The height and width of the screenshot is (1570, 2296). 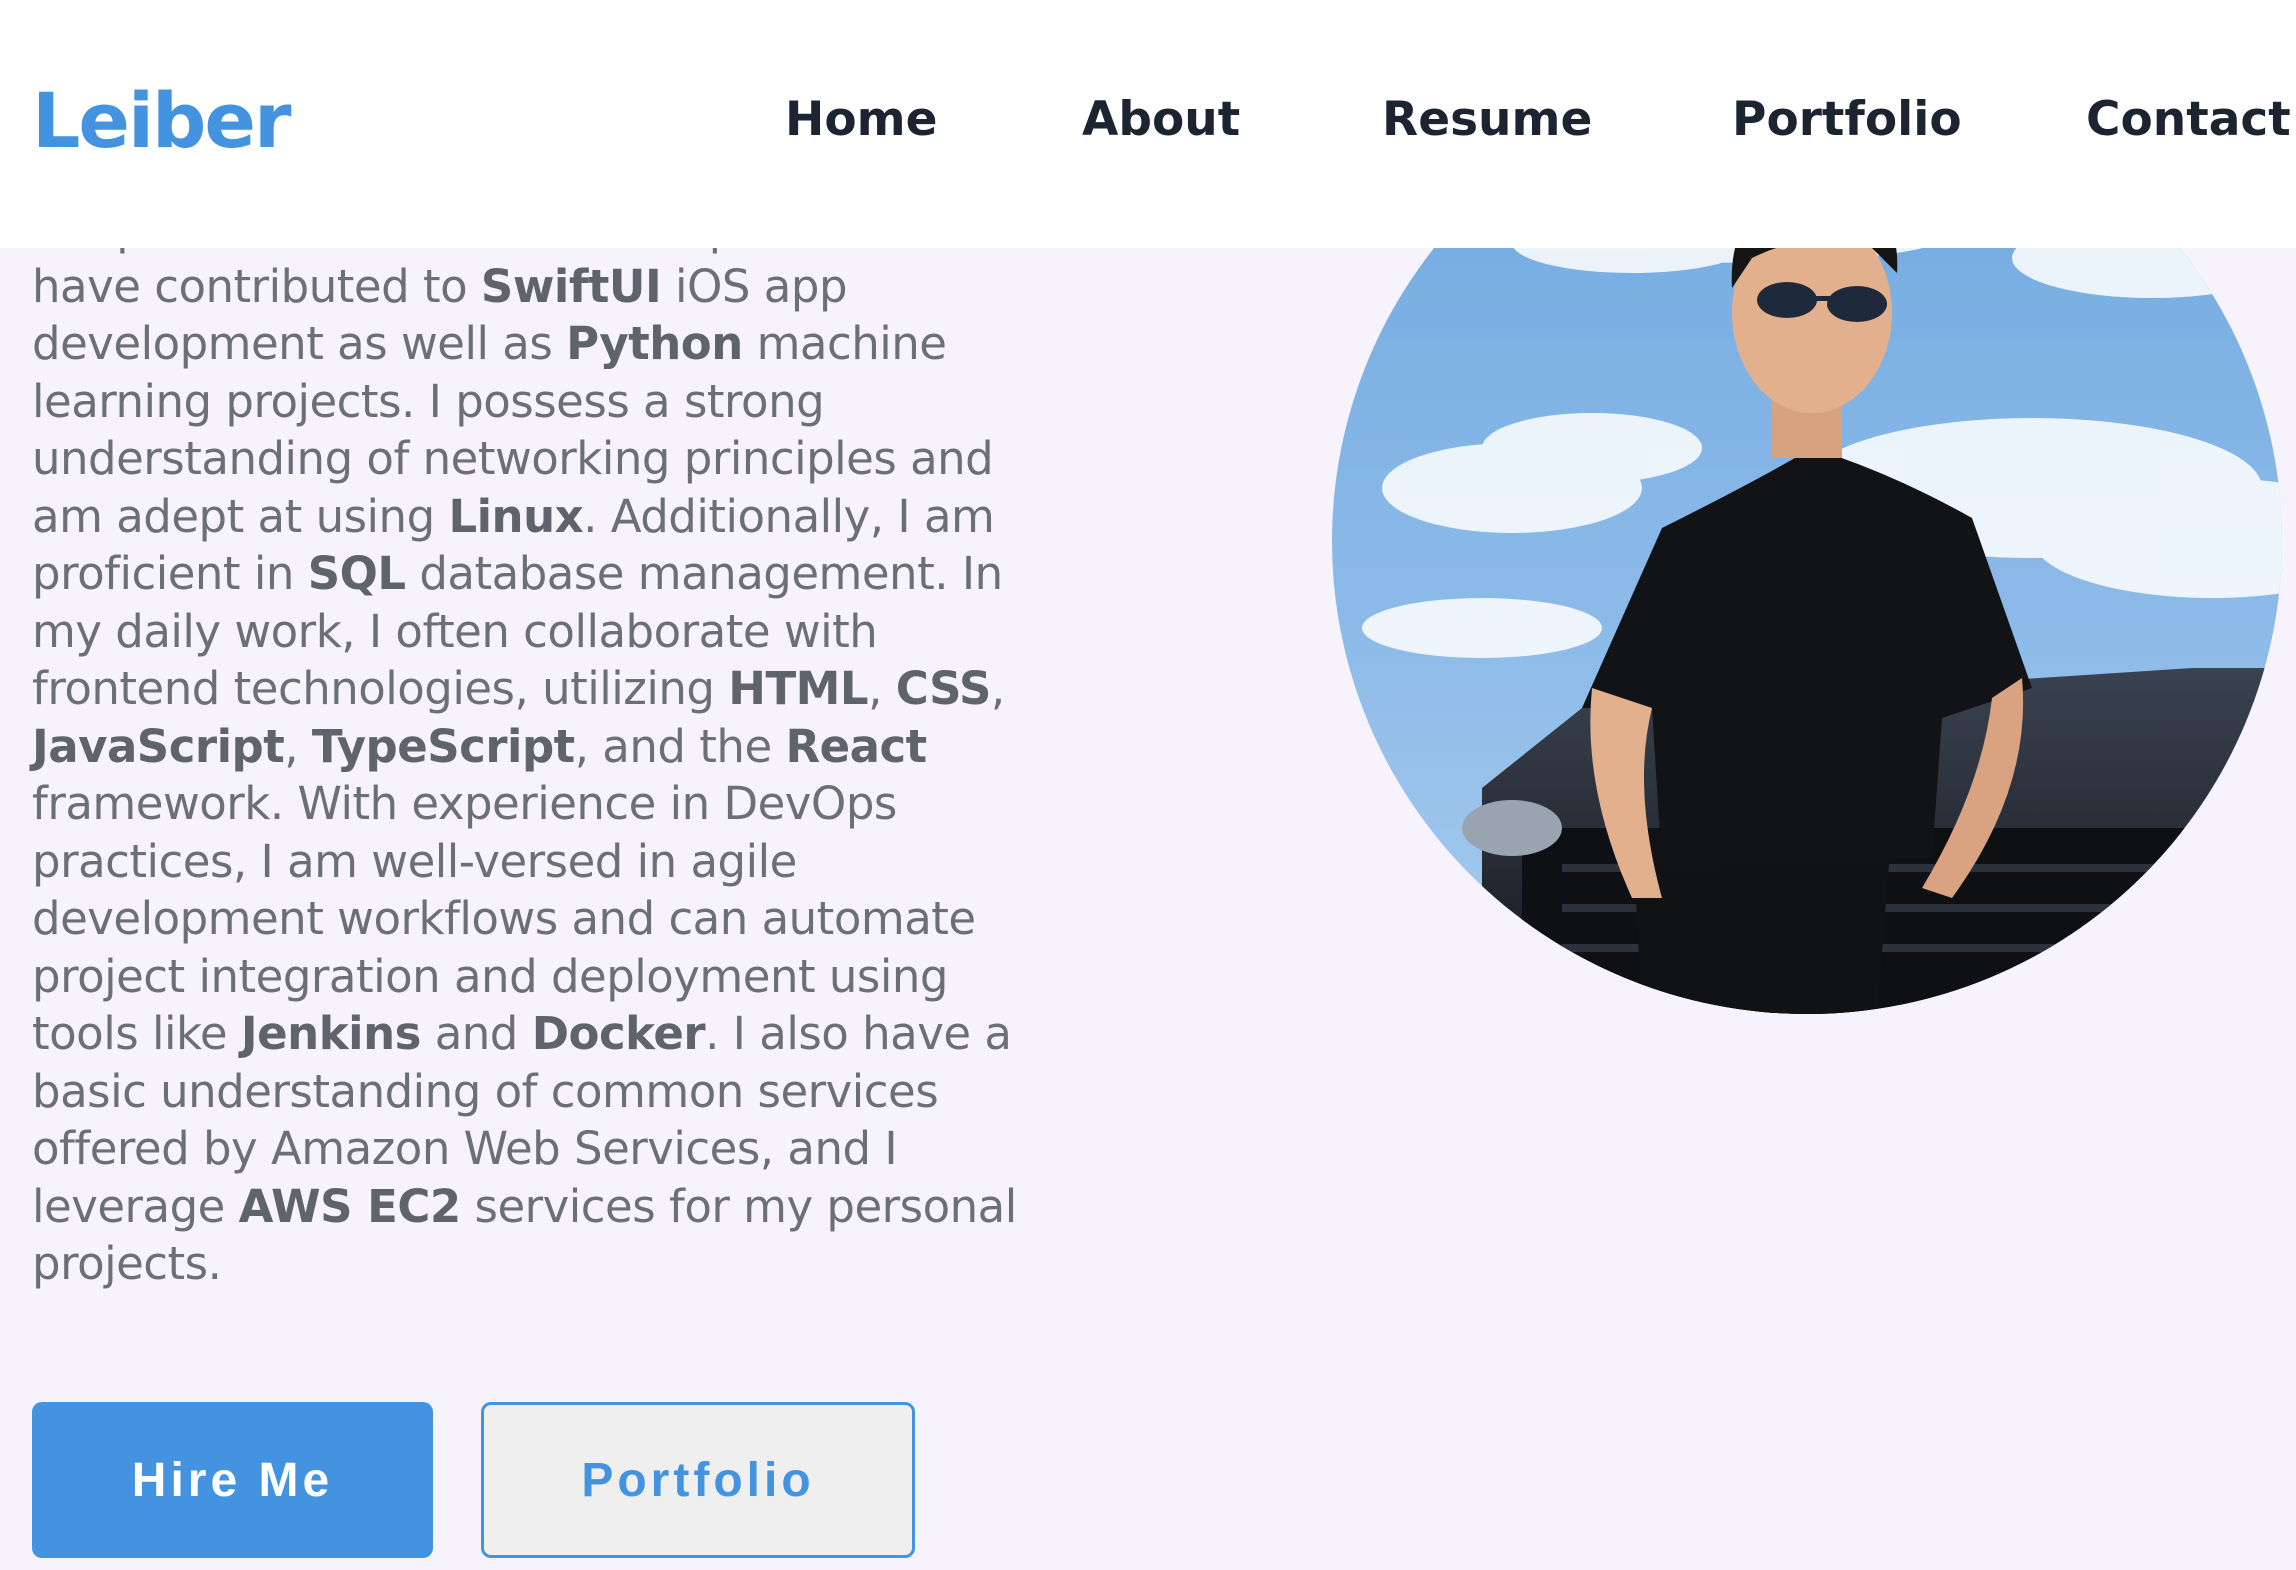 What do you see at coordinates (161, 121) in the screenshot?
I see `site-logo: Leiber` at bounding box center [161, 121].